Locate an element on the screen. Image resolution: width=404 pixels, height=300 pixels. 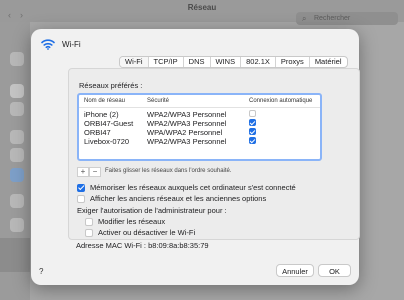
column-header-network-name: Nom de réseau is located at coordinates (104, 101).